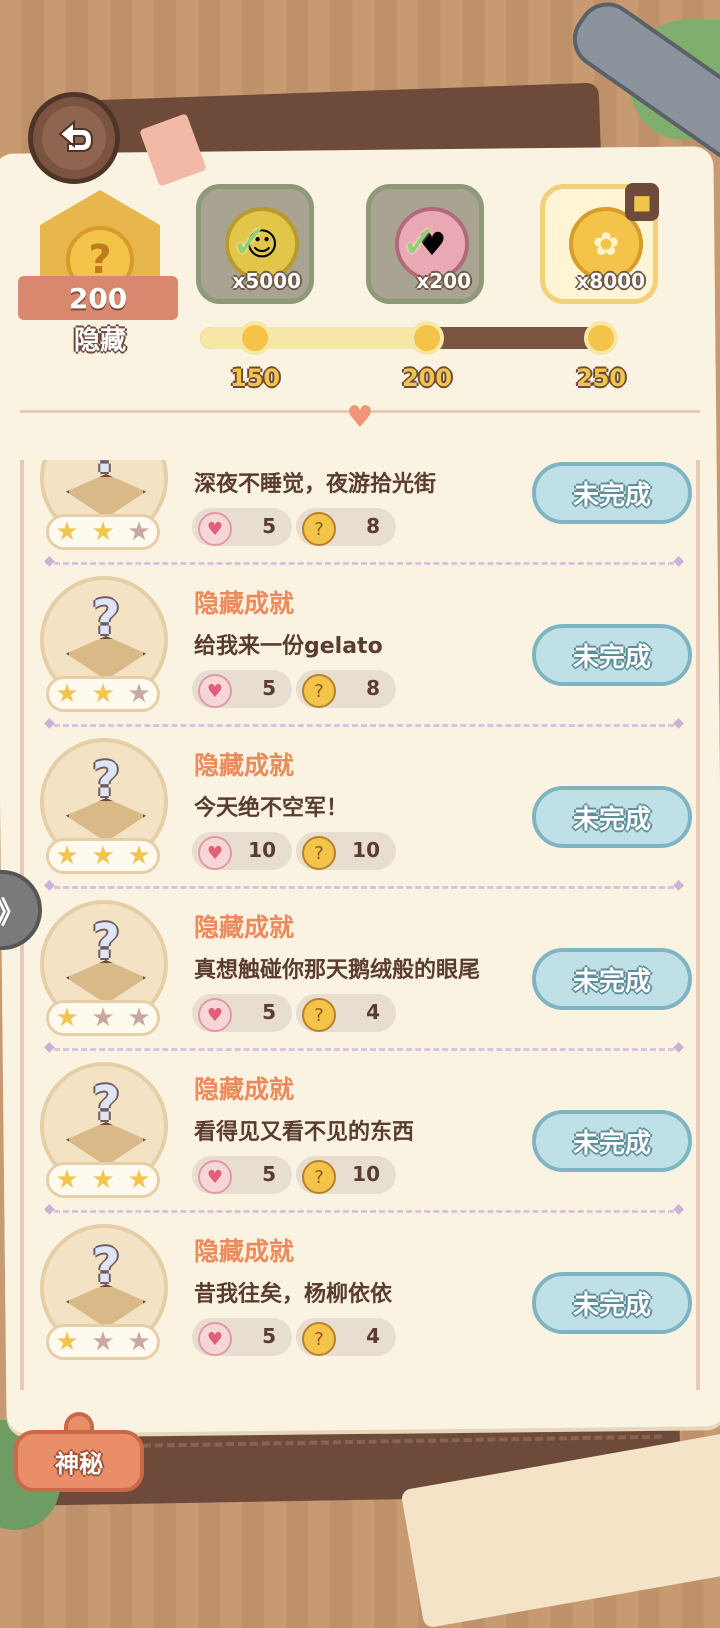  I want to click on reward-amount: x8000, so click(610, 281).